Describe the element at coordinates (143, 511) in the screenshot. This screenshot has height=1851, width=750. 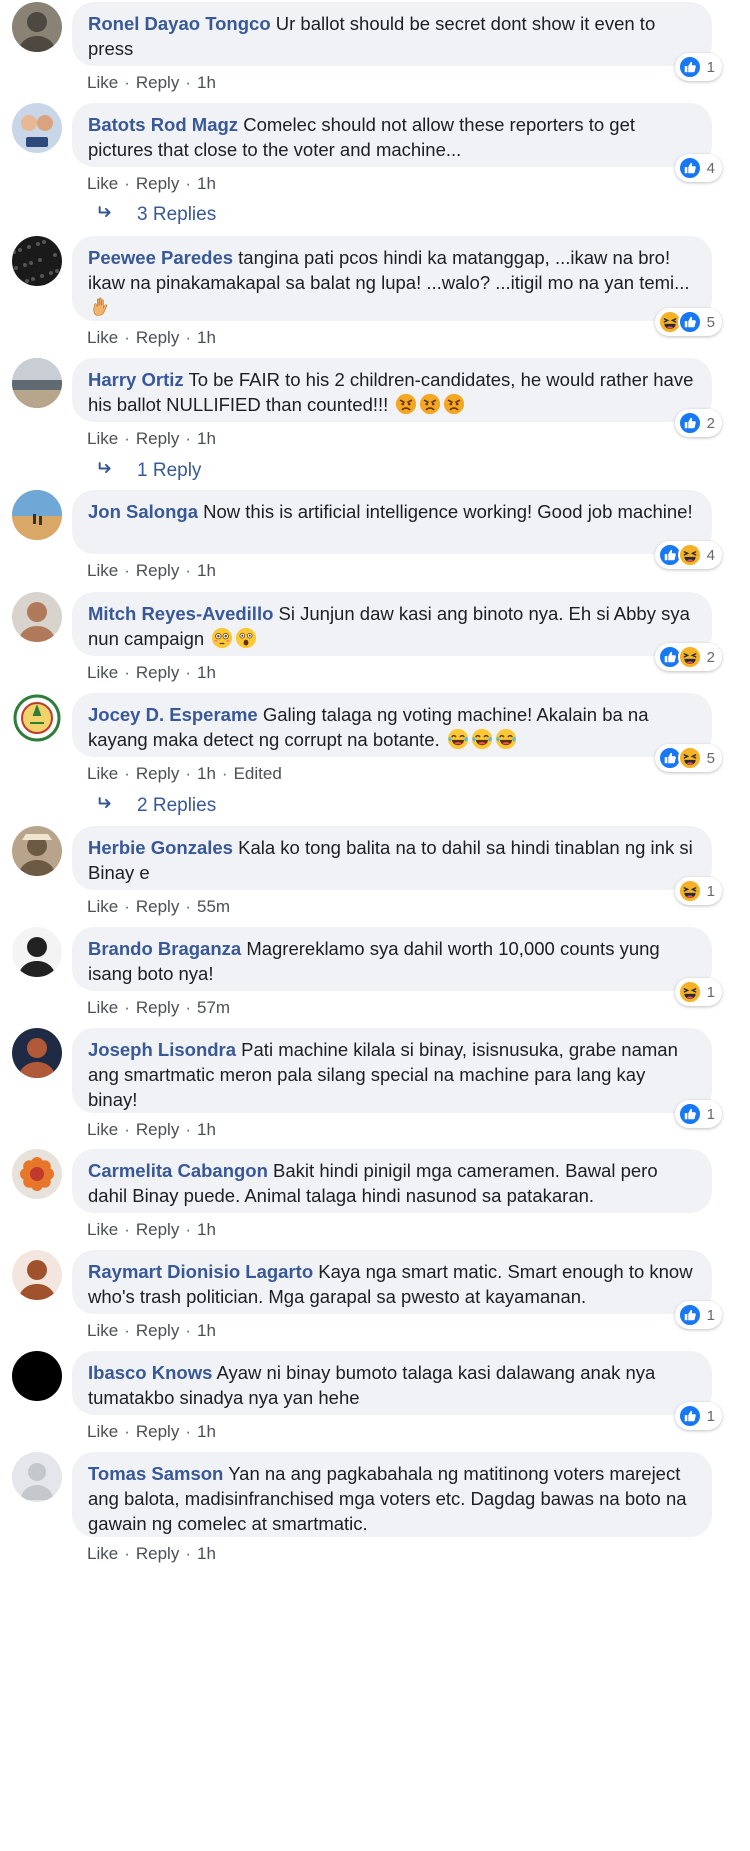
I see `comment-author: Jon Salonga` at that location.